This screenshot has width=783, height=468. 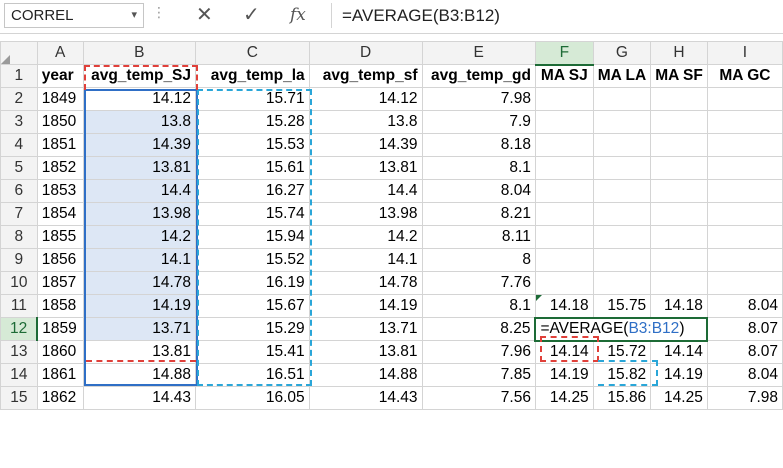 I want to click on cell-d2: 14.12, so click(x=365, y=99).